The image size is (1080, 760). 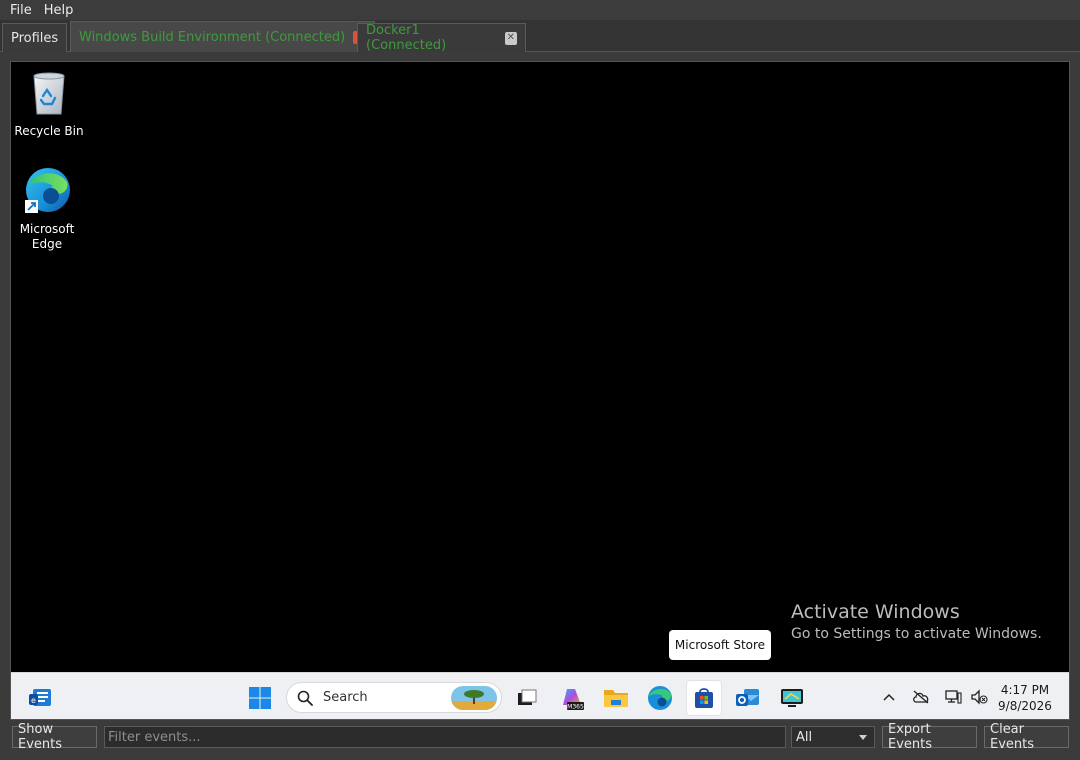 I want to click on tab-windows-build-environment: Windows Build Environment (Connected) ✕, so click(x=223, y=36).